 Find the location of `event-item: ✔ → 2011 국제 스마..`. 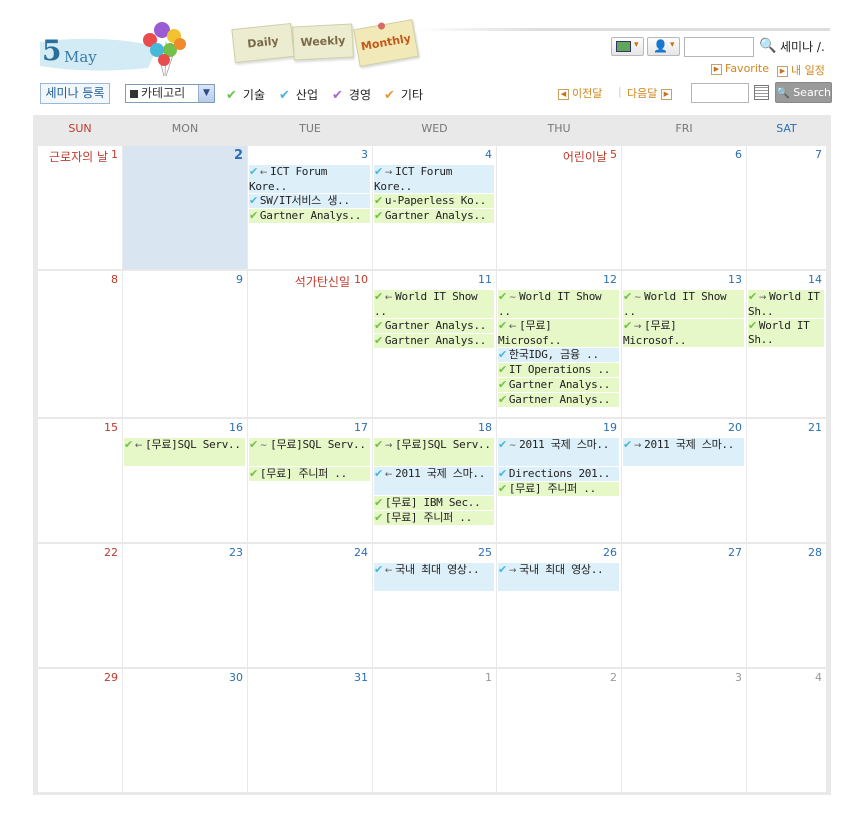

event-item: ✔ → 2011 국제 스마.. is located at coordinates (683, 452).